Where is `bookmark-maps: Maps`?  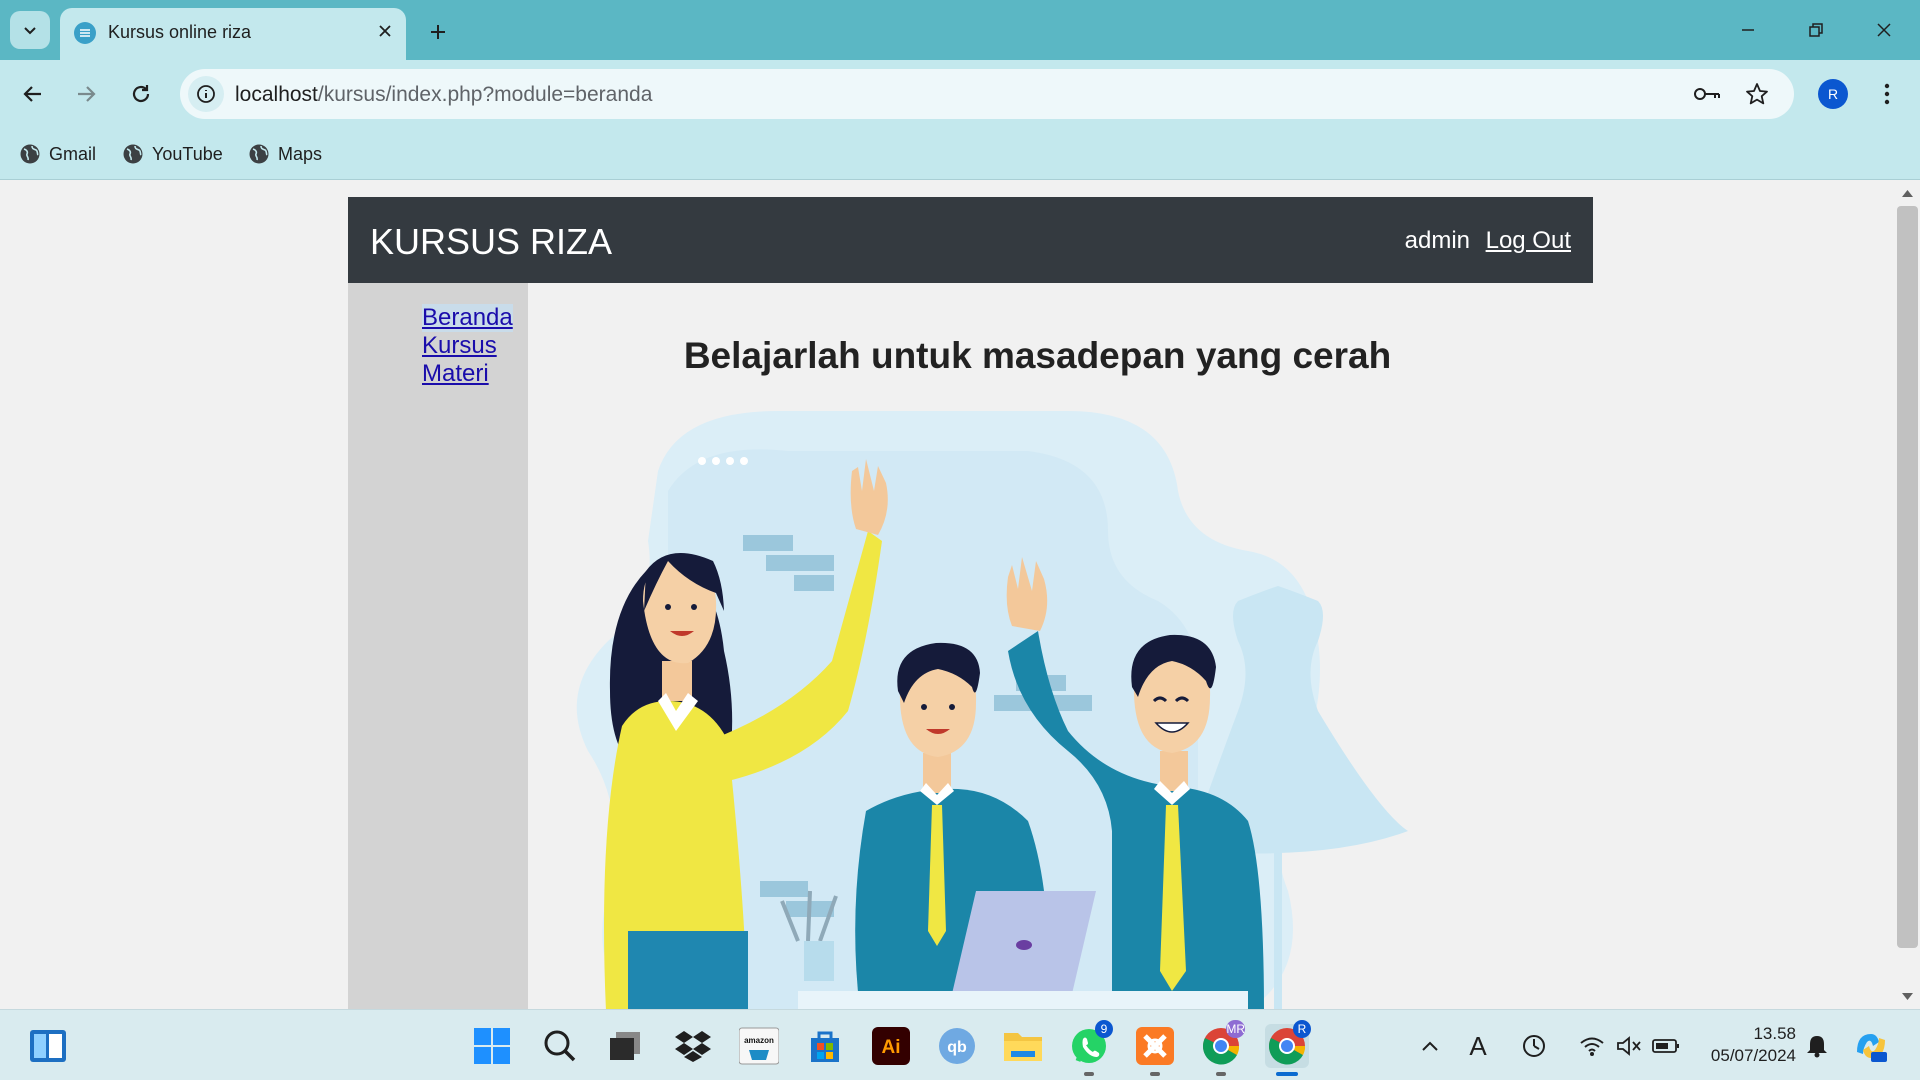 bookmark-maps: Maps is located at coordinates (285, 154).